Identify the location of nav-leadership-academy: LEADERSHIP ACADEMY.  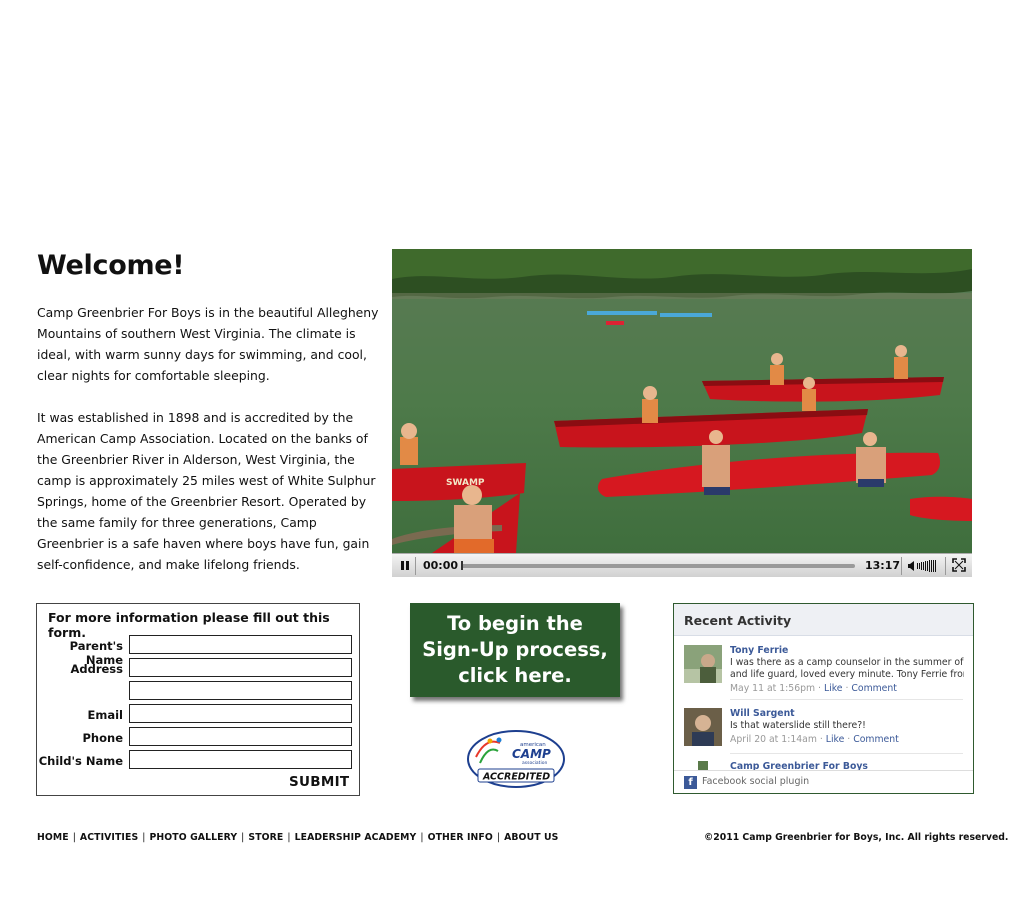
(356, 837).